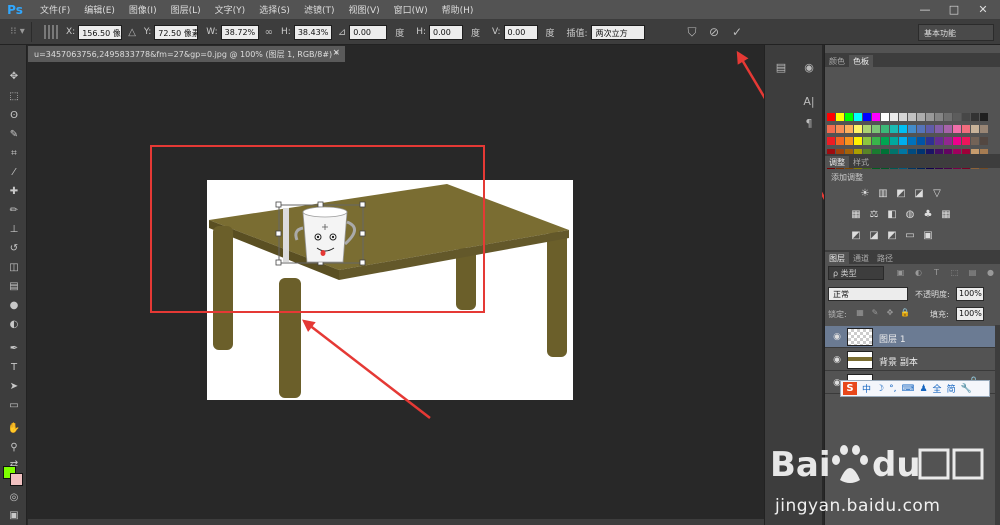  Describe the element at coordinates (910, 360) in the screenshot. I see `layer-row: ◉ 背景 副本` at that location.